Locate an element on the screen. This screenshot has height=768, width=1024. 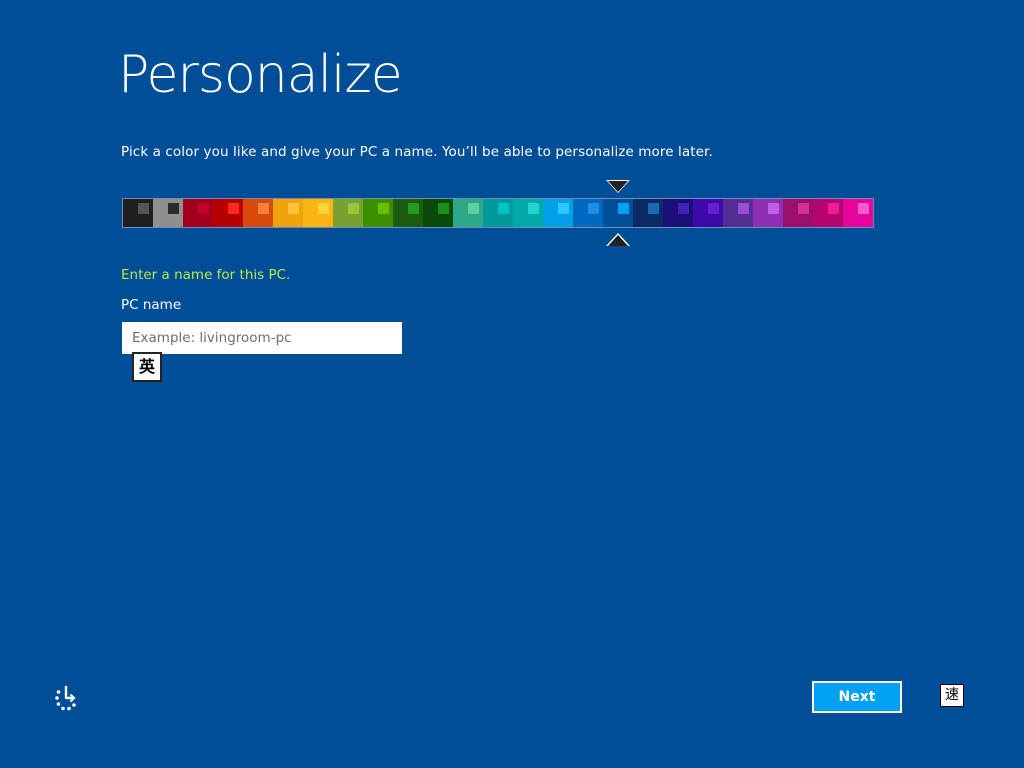
next-button: Next is located at coordinates (857, 697).